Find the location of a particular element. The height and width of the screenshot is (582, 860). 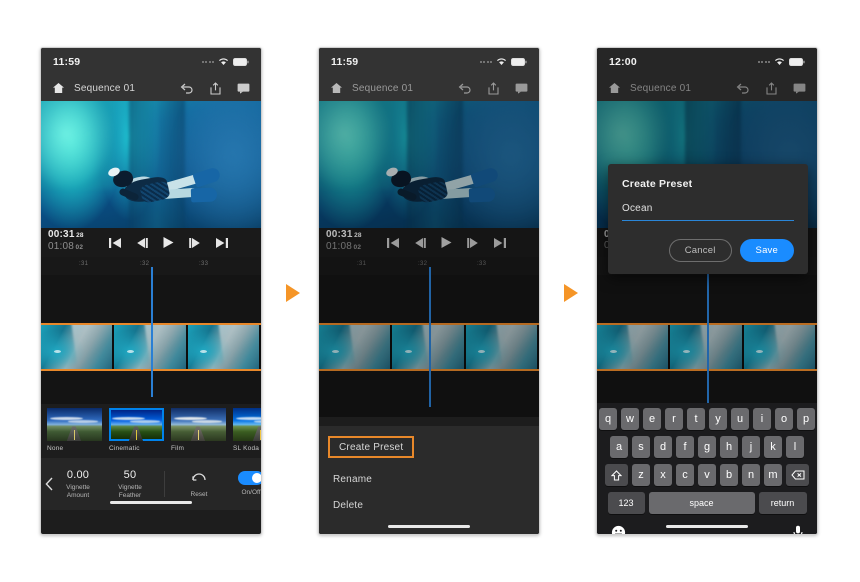

key-c: c is located at coordinates (685, 475).